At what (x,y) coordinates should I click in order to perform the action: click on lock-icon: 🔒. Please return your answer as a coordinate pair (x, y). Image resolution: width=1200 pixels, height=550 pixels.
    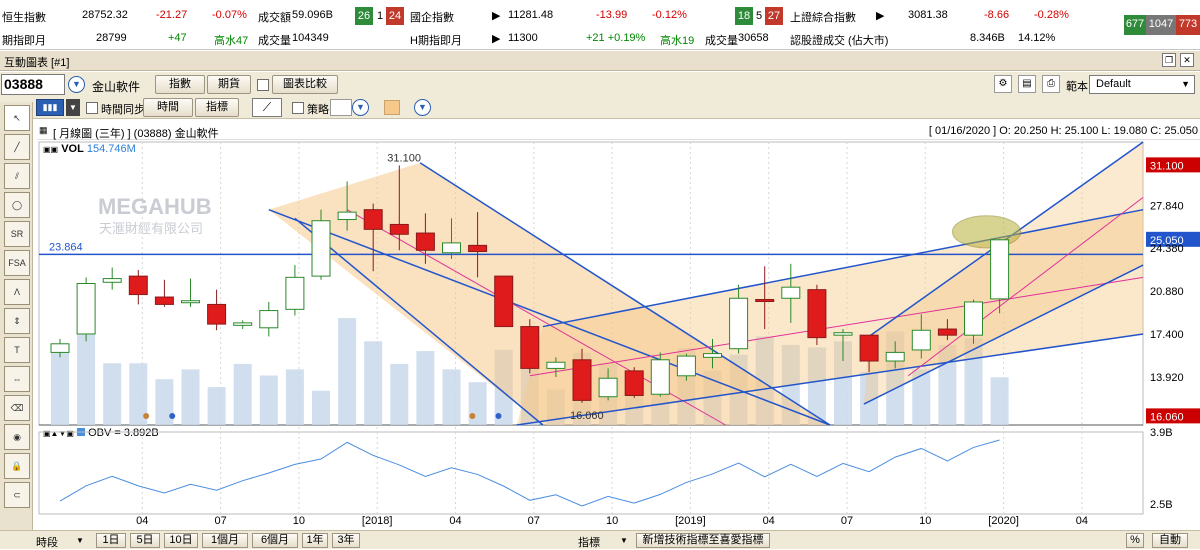
    Looking at the image, I should click on (17, 466).